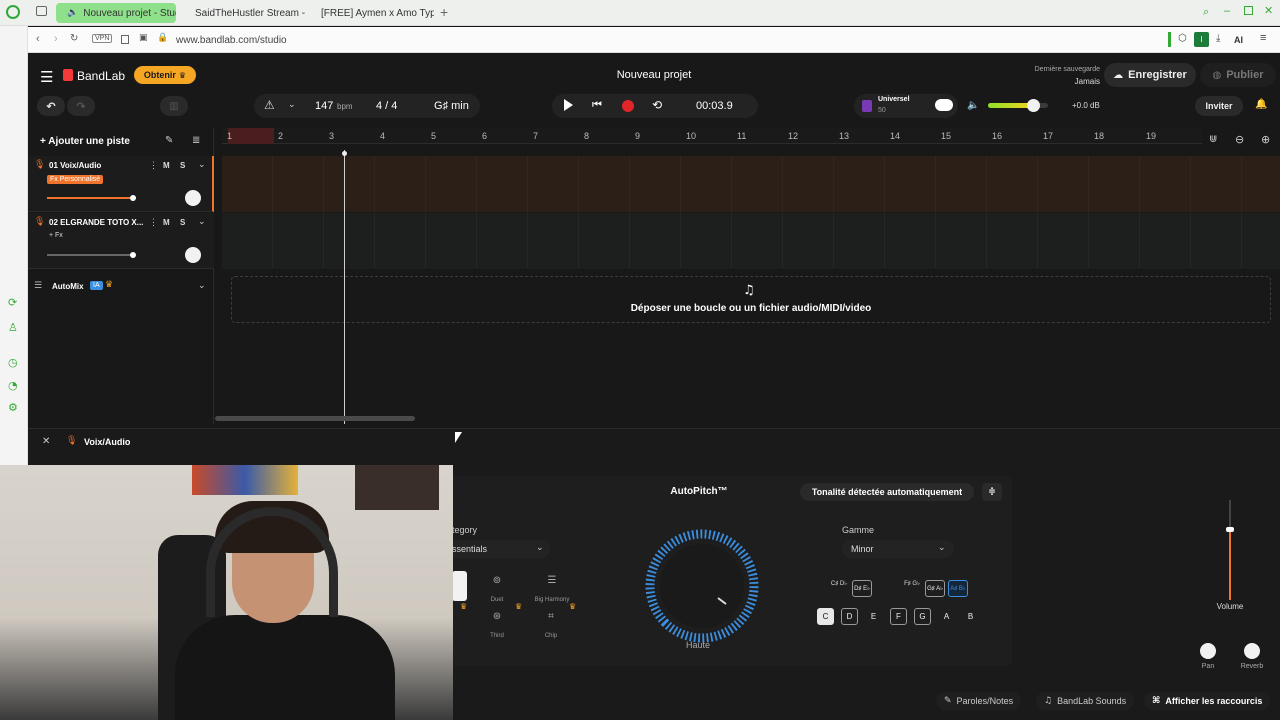 The image size is (1280, 720). What do you see at coordinates (1252, 651) in the screenshot?
I see `reverb-knob` at bounding box center [1252, 651].